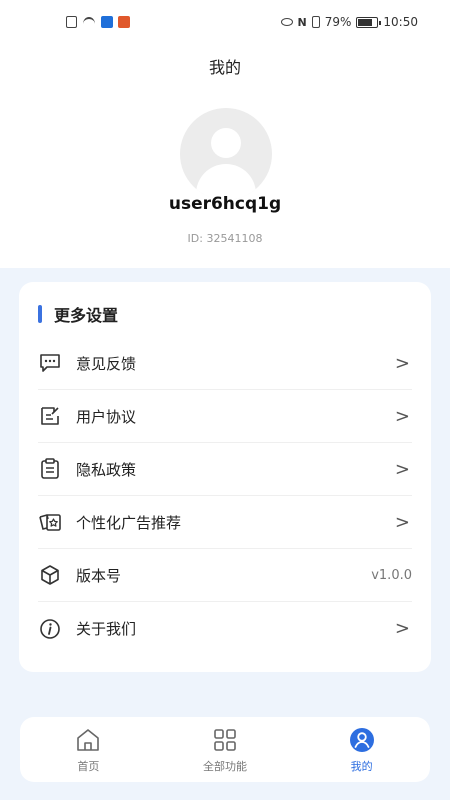 This screenshot has width=450, height=800. I want to click on menu-item-label: 用户协议, so click(106, 416).